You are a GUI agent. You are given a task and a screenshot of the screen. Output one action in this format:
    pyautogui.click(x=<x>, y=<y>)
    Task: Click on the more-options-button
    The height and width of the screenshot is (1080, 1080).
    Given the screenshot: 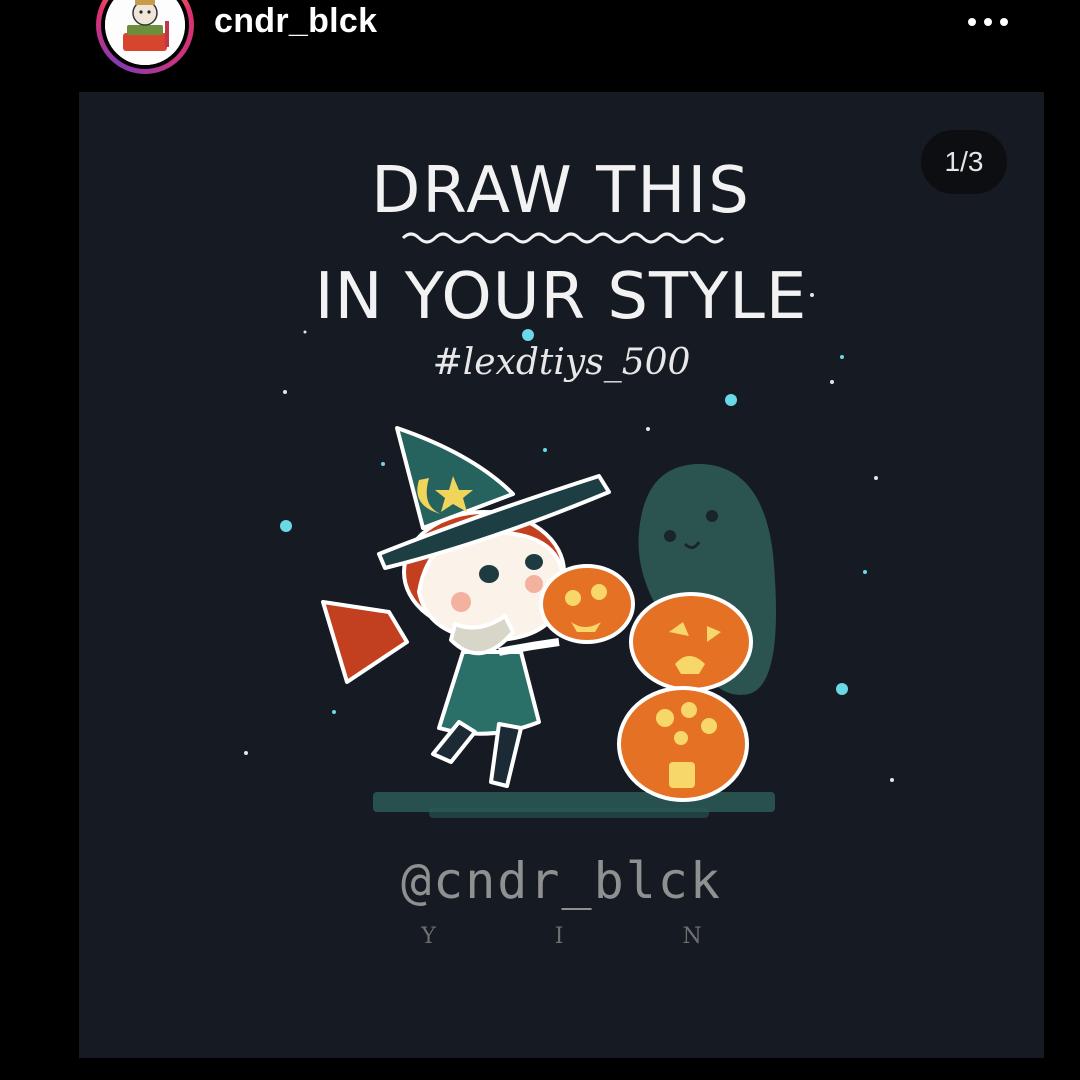 What is the action you would take?
    pyautogui.click(x=988, y=22)
    